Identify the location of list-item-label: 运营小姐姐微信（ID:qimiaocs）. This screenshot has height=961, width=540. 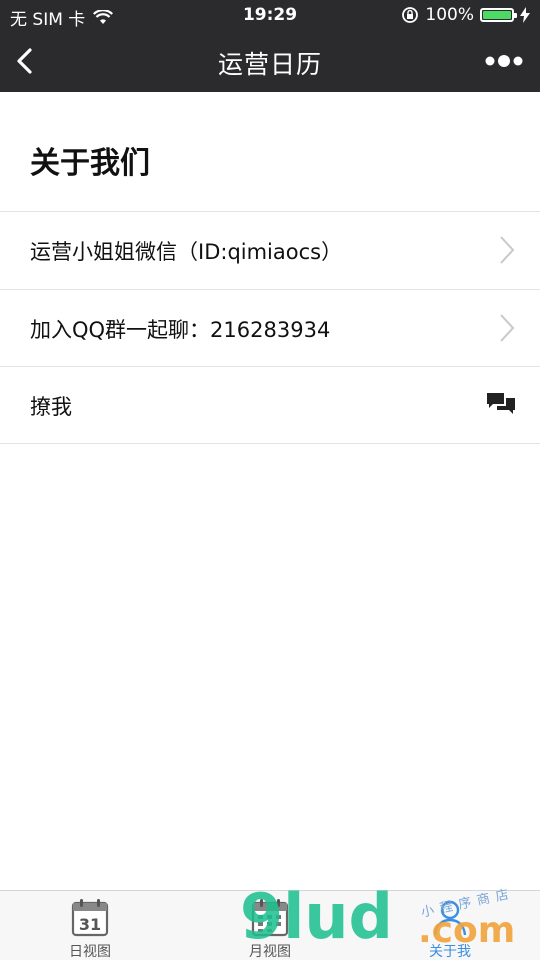
(186, 252).